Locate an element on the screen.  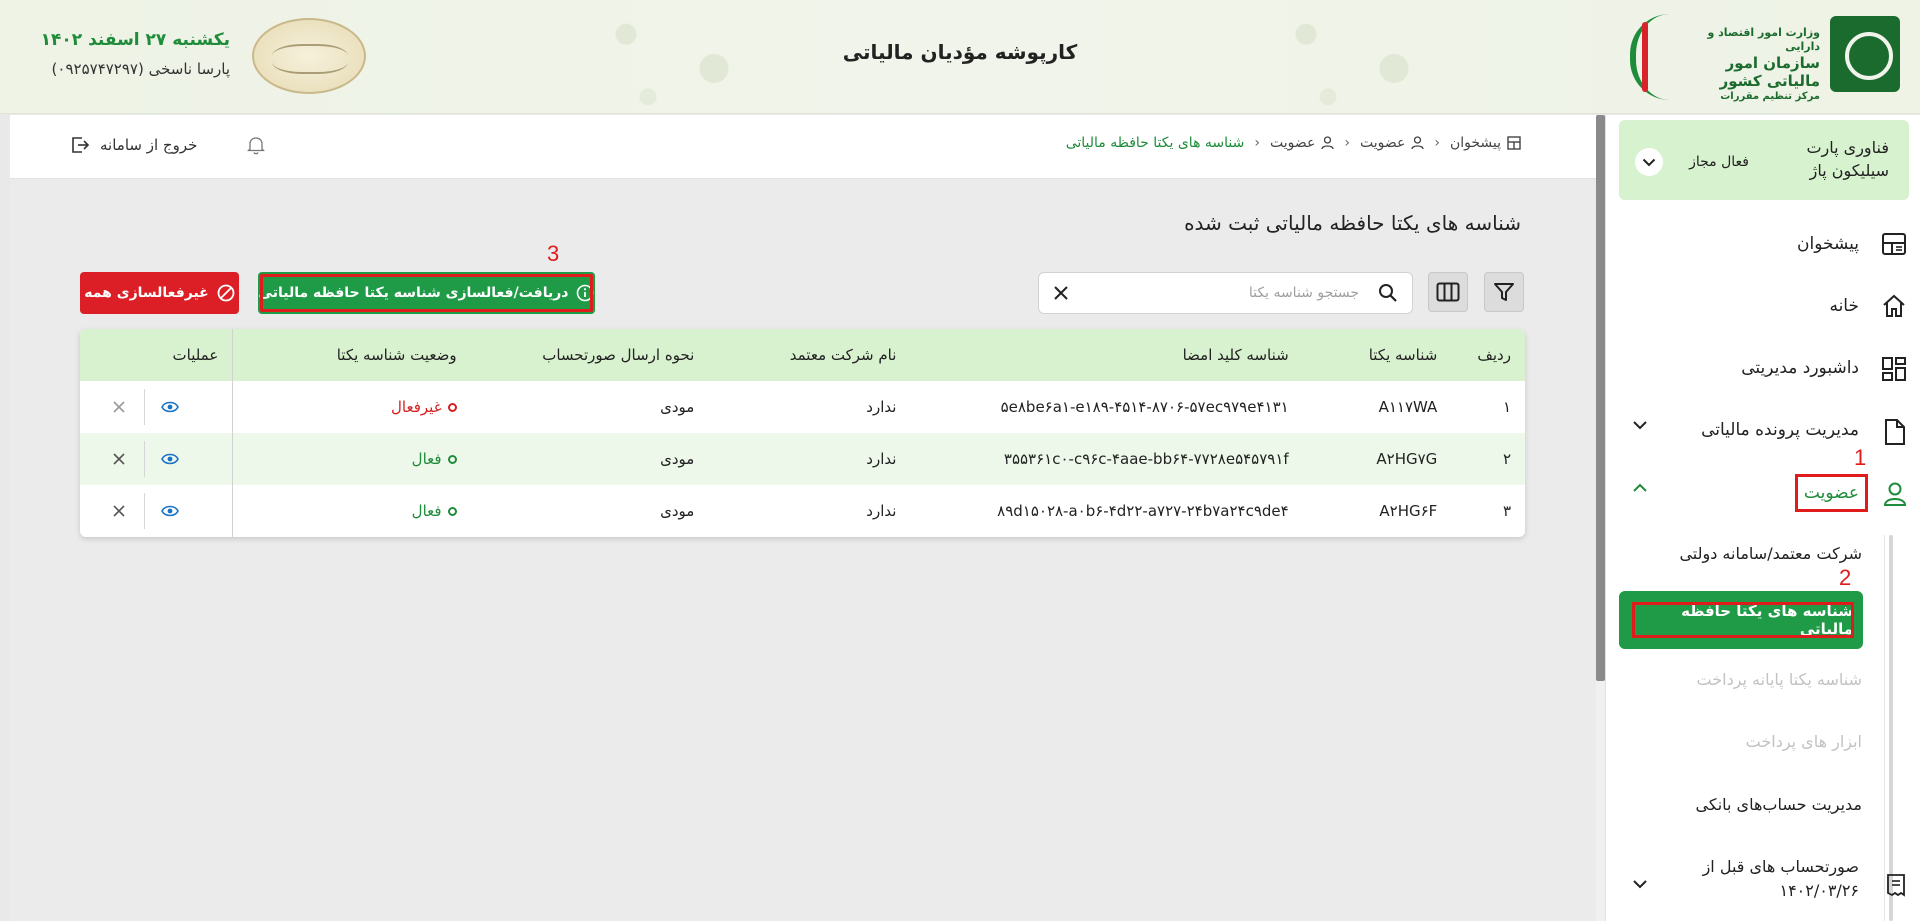
cell-index: ۲ is located at coordinates (1506, 459).